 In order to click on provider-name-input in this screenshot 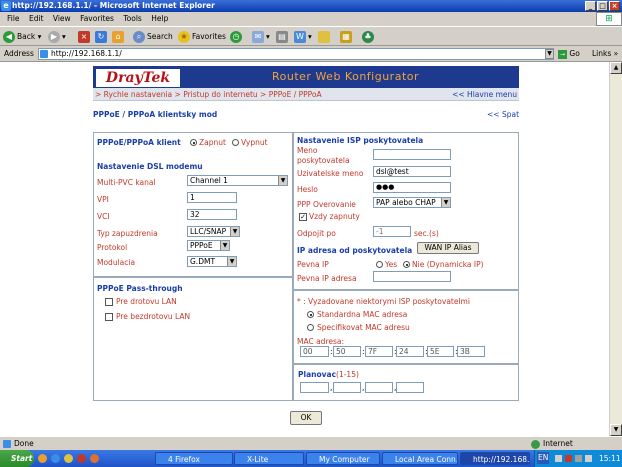, I will do `click(412, 154)`.